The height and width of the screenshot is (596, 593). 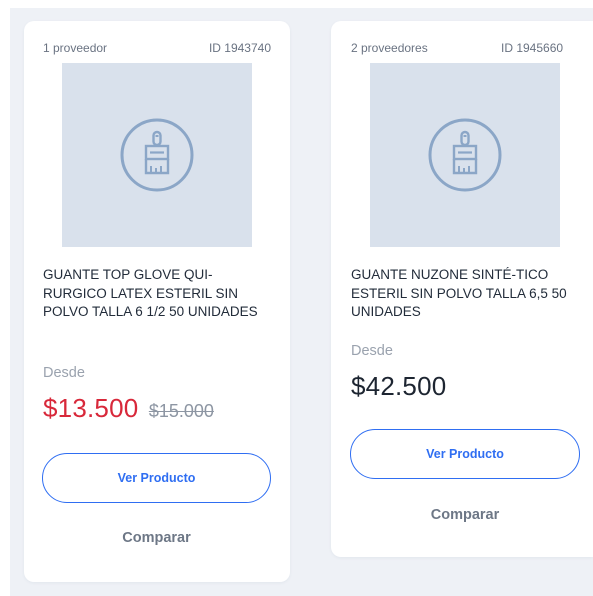 What do you see at coordinates (181, 411) in the screenshot?
I see `original-price: $15.000` at bounding box center [181, 411].